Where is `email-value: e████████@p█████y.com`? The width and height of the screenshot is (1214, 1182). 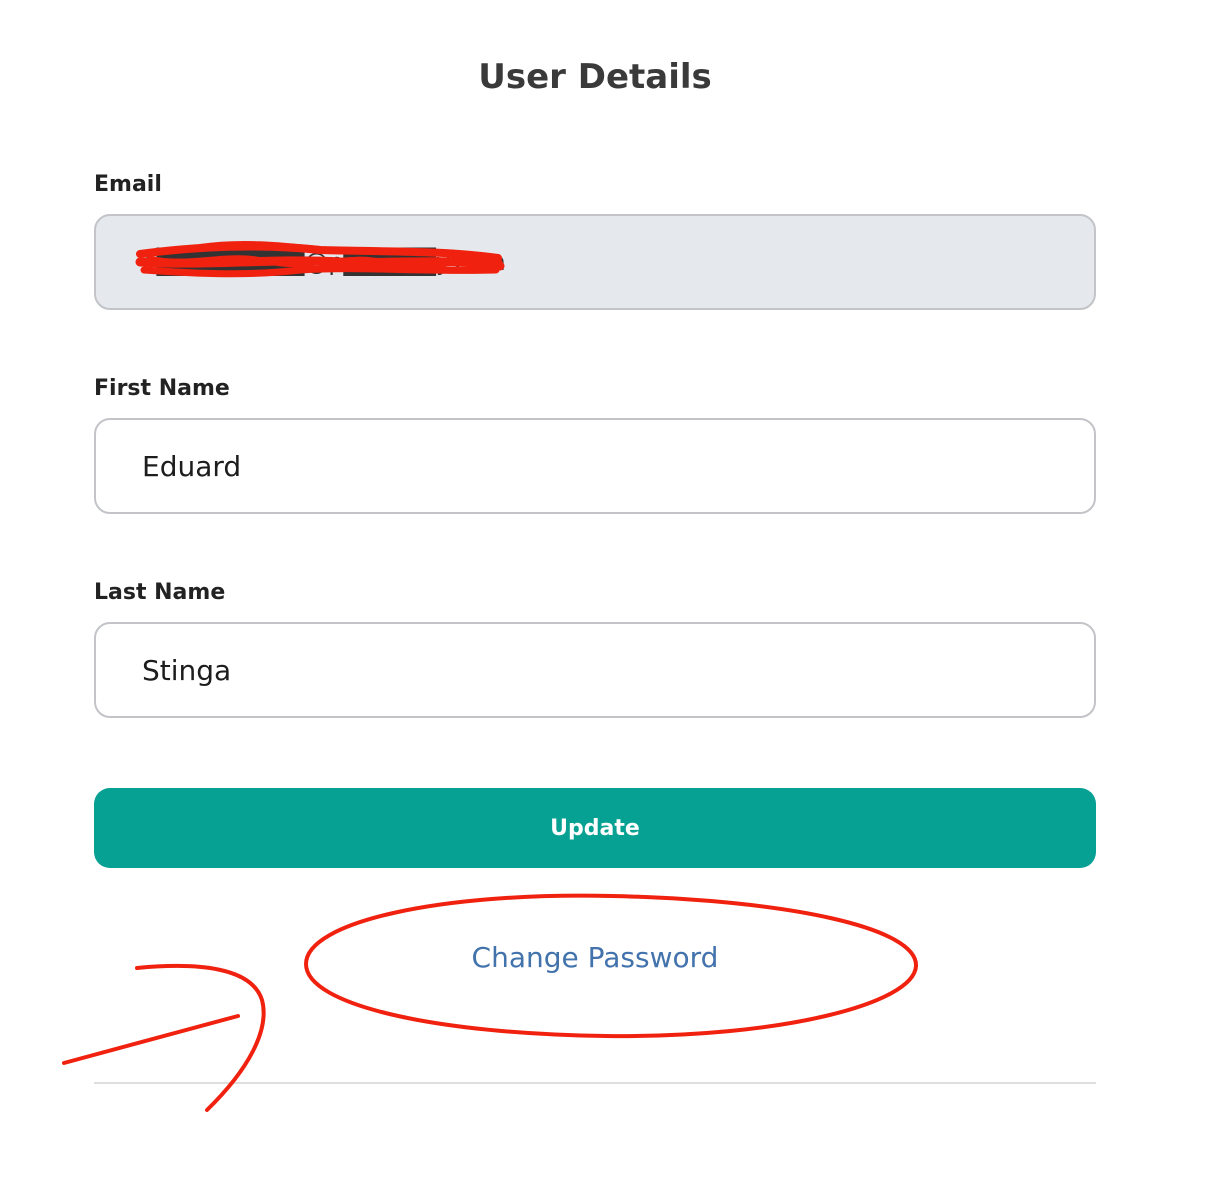
email-value: e████████@p█████y.com is located at coordinates (324, 262).